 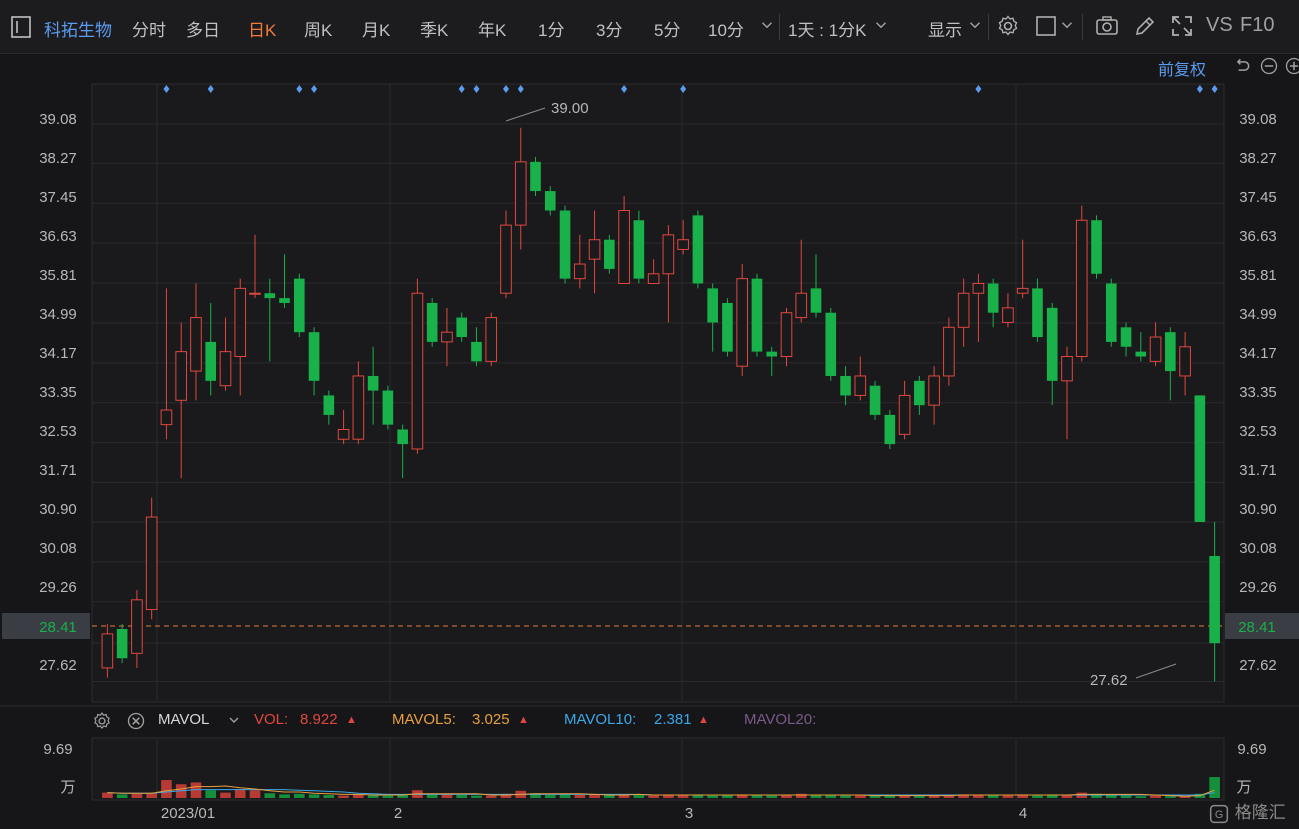 What do you see at coordinates (1257, 627) in the screenshot?
I see `current-price-label-right: 28.41` at bounding box center [1257, 627].